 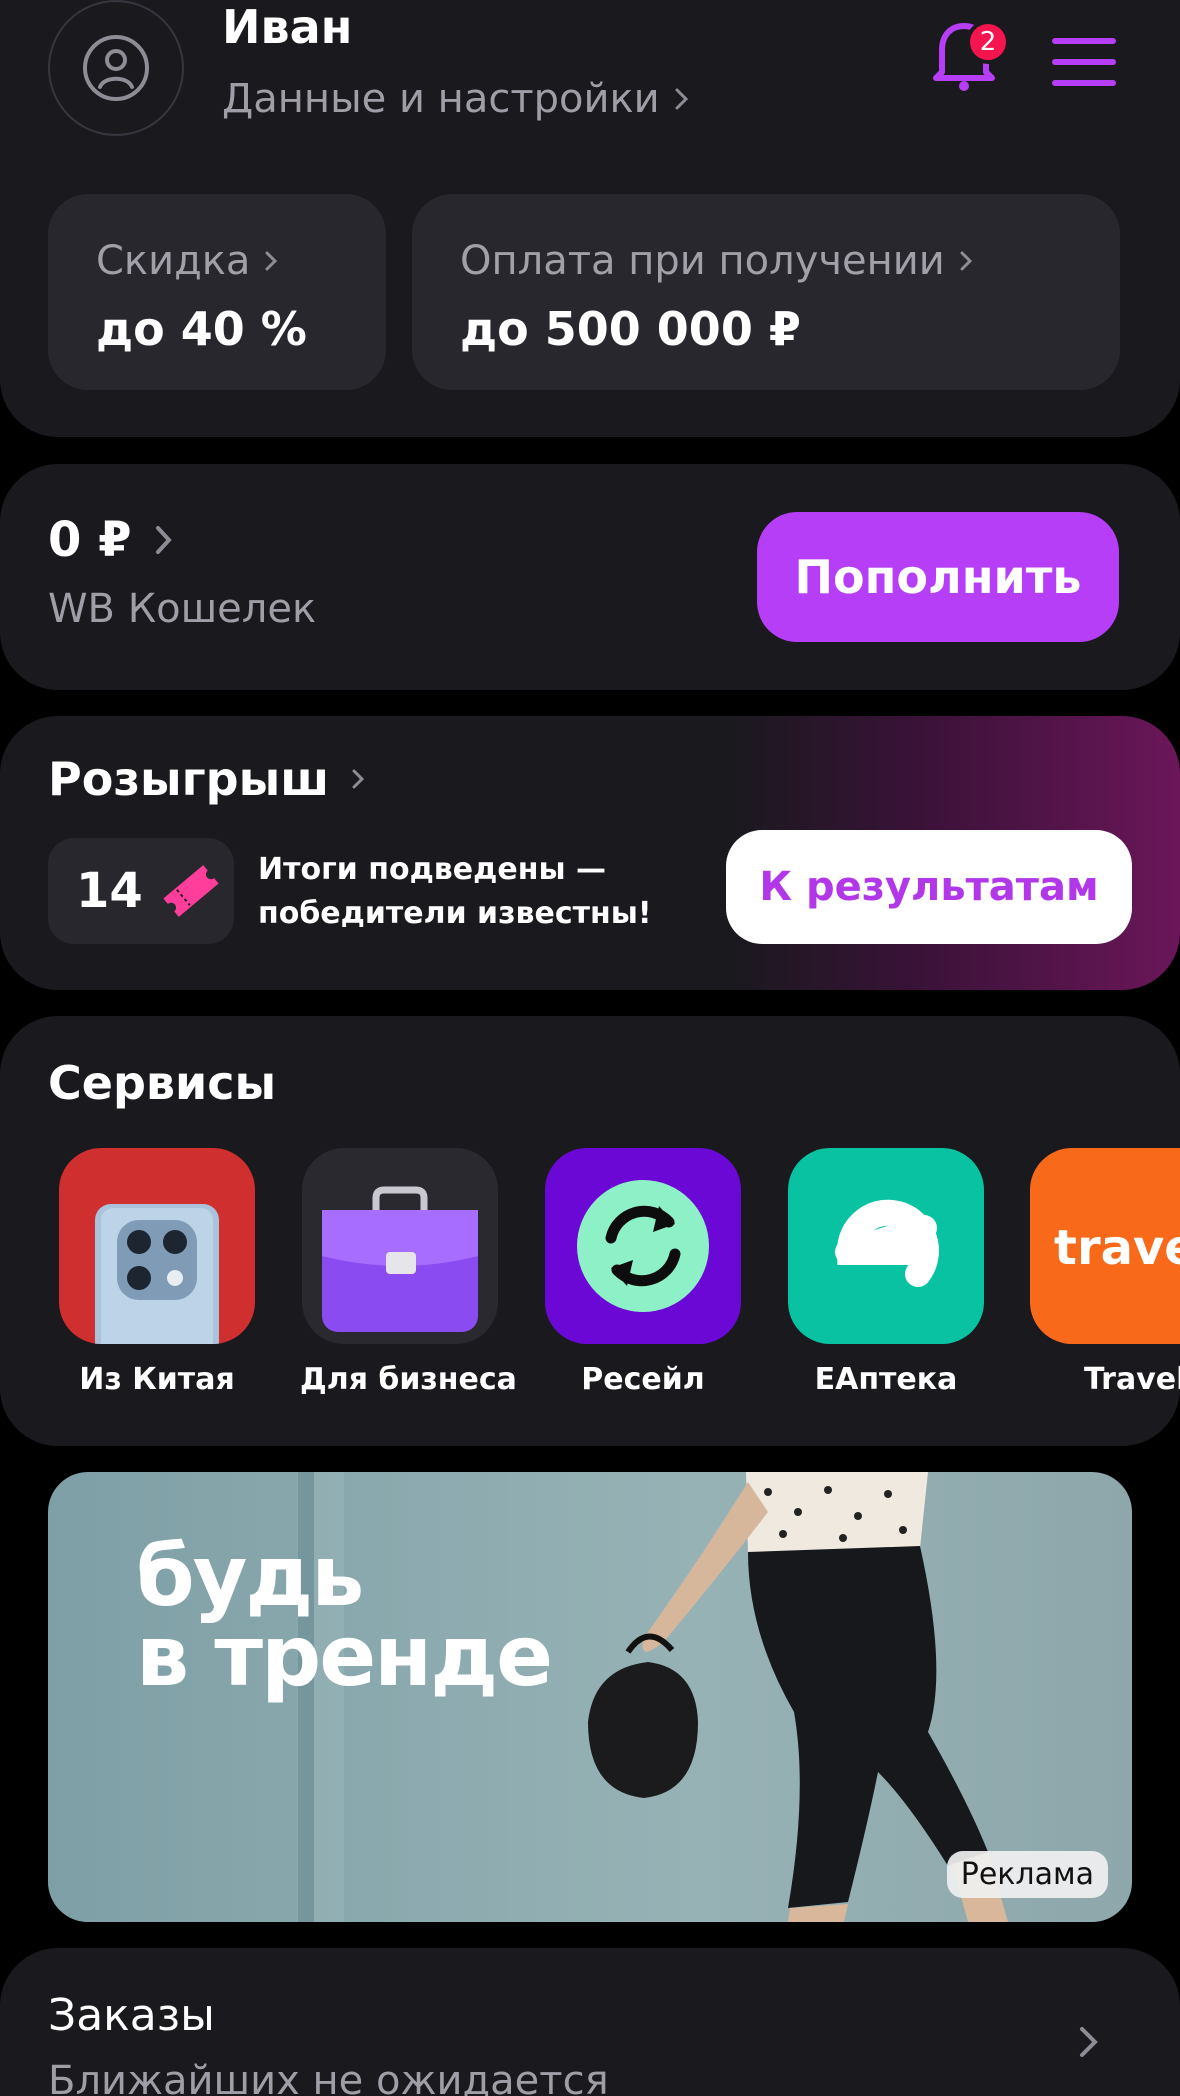 I want to click on service-label: Для бизнеса, so click(x=408, y=1379).